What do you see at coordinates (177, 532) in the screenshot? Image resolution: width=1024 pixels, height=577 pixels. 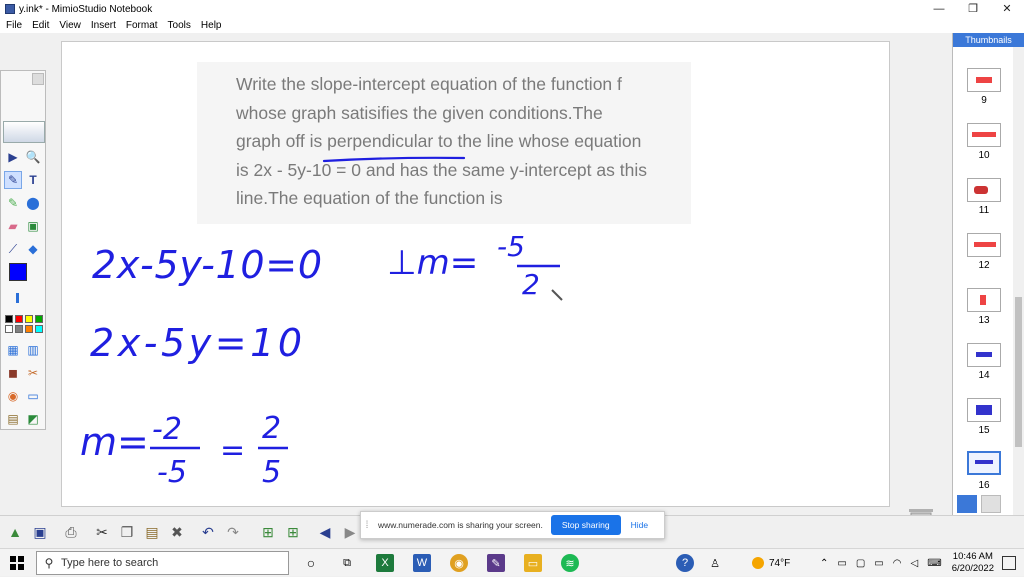 I see `delete-icon: ✖` at bounding box center [177, 532].